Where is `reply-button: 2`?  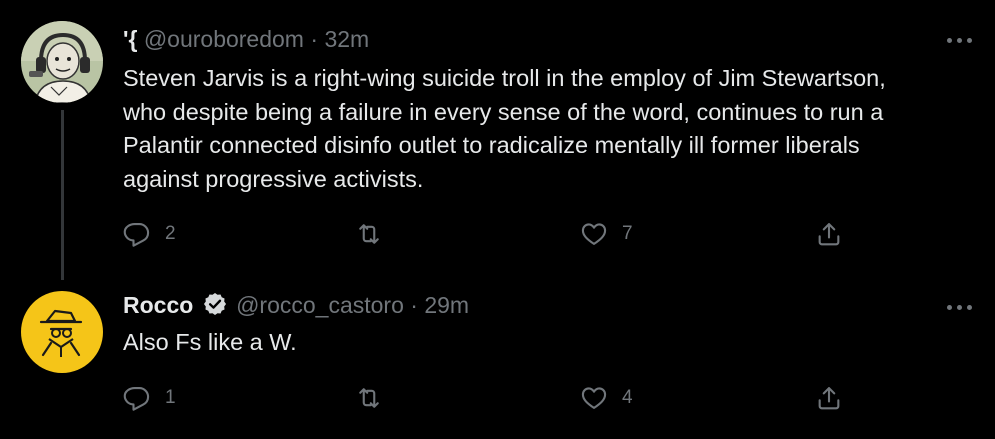
reply-button: 2 is located at coordinates (149, 234).